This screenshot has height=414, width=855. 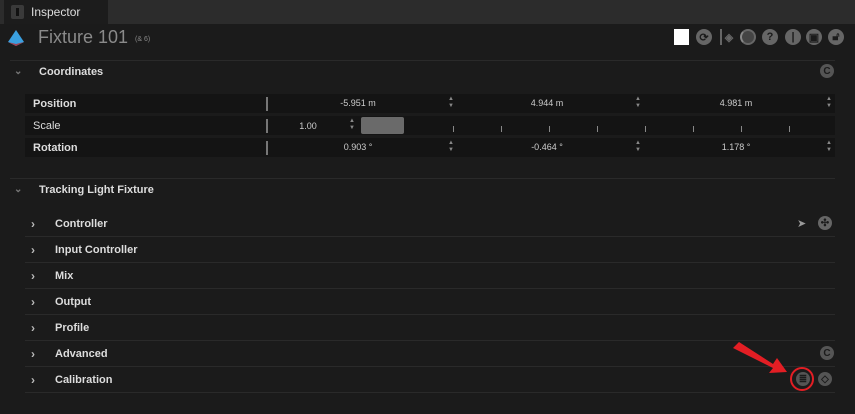 I want to click on page-title: Fixture 101, so click(x=83, y=37).